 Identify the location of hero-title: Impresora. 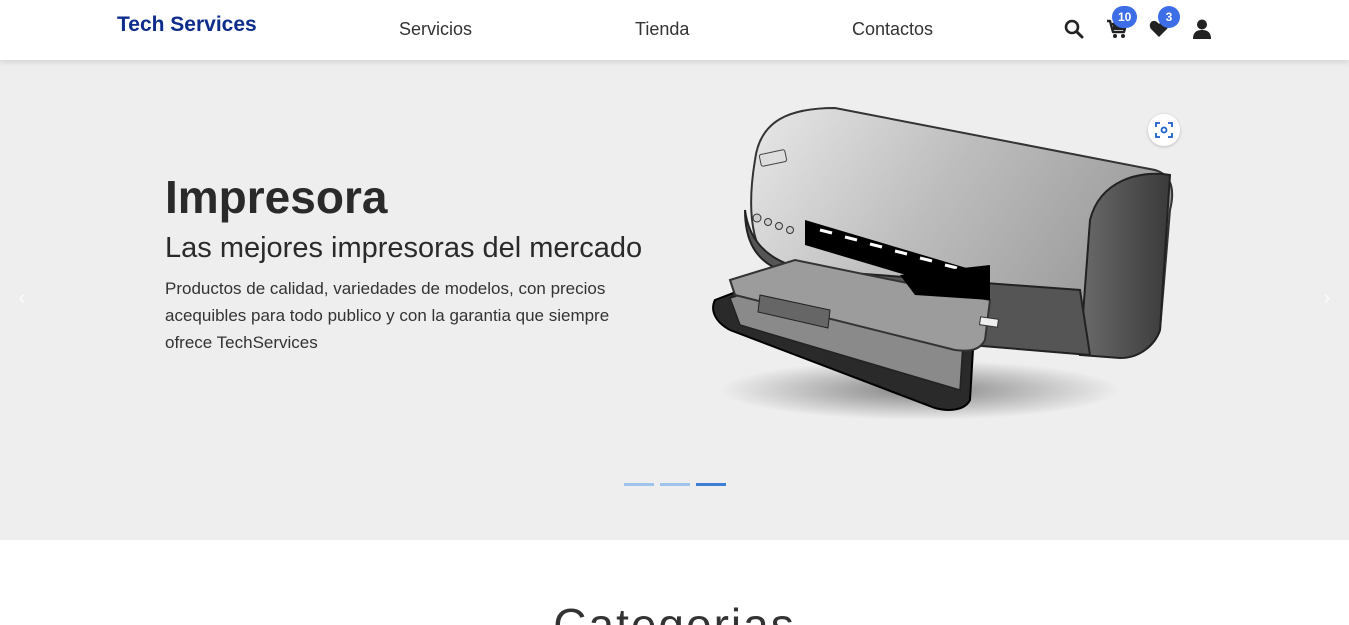
(276, 197).